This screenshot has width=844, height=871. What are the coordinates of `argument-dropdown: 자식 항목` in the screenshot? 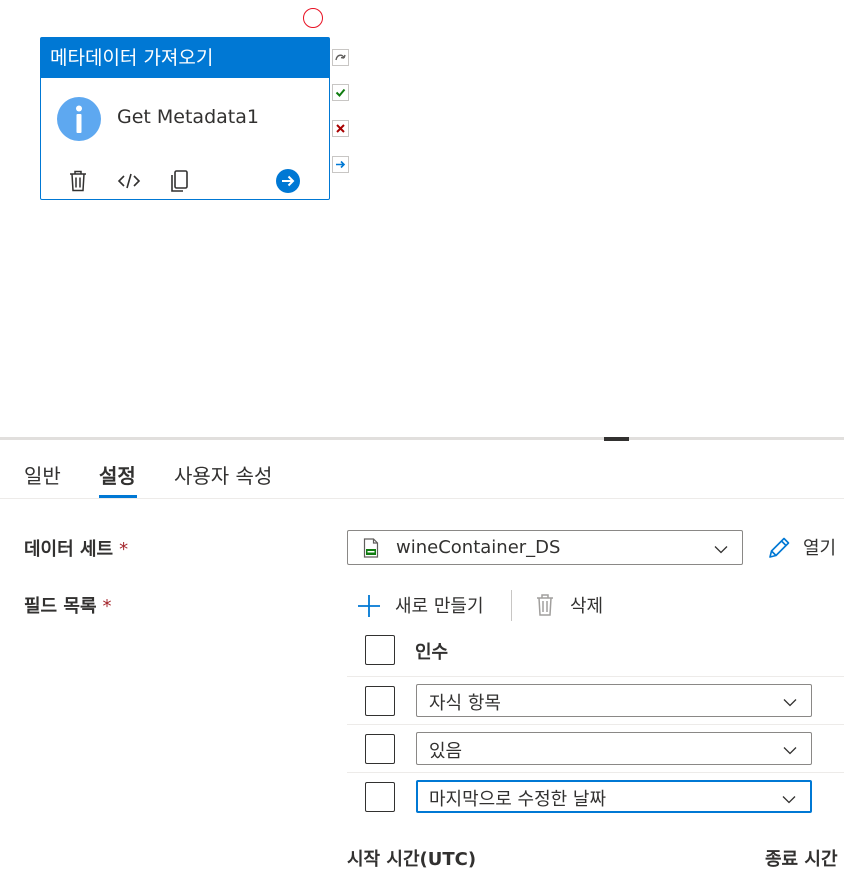 It's located at (614, 700).